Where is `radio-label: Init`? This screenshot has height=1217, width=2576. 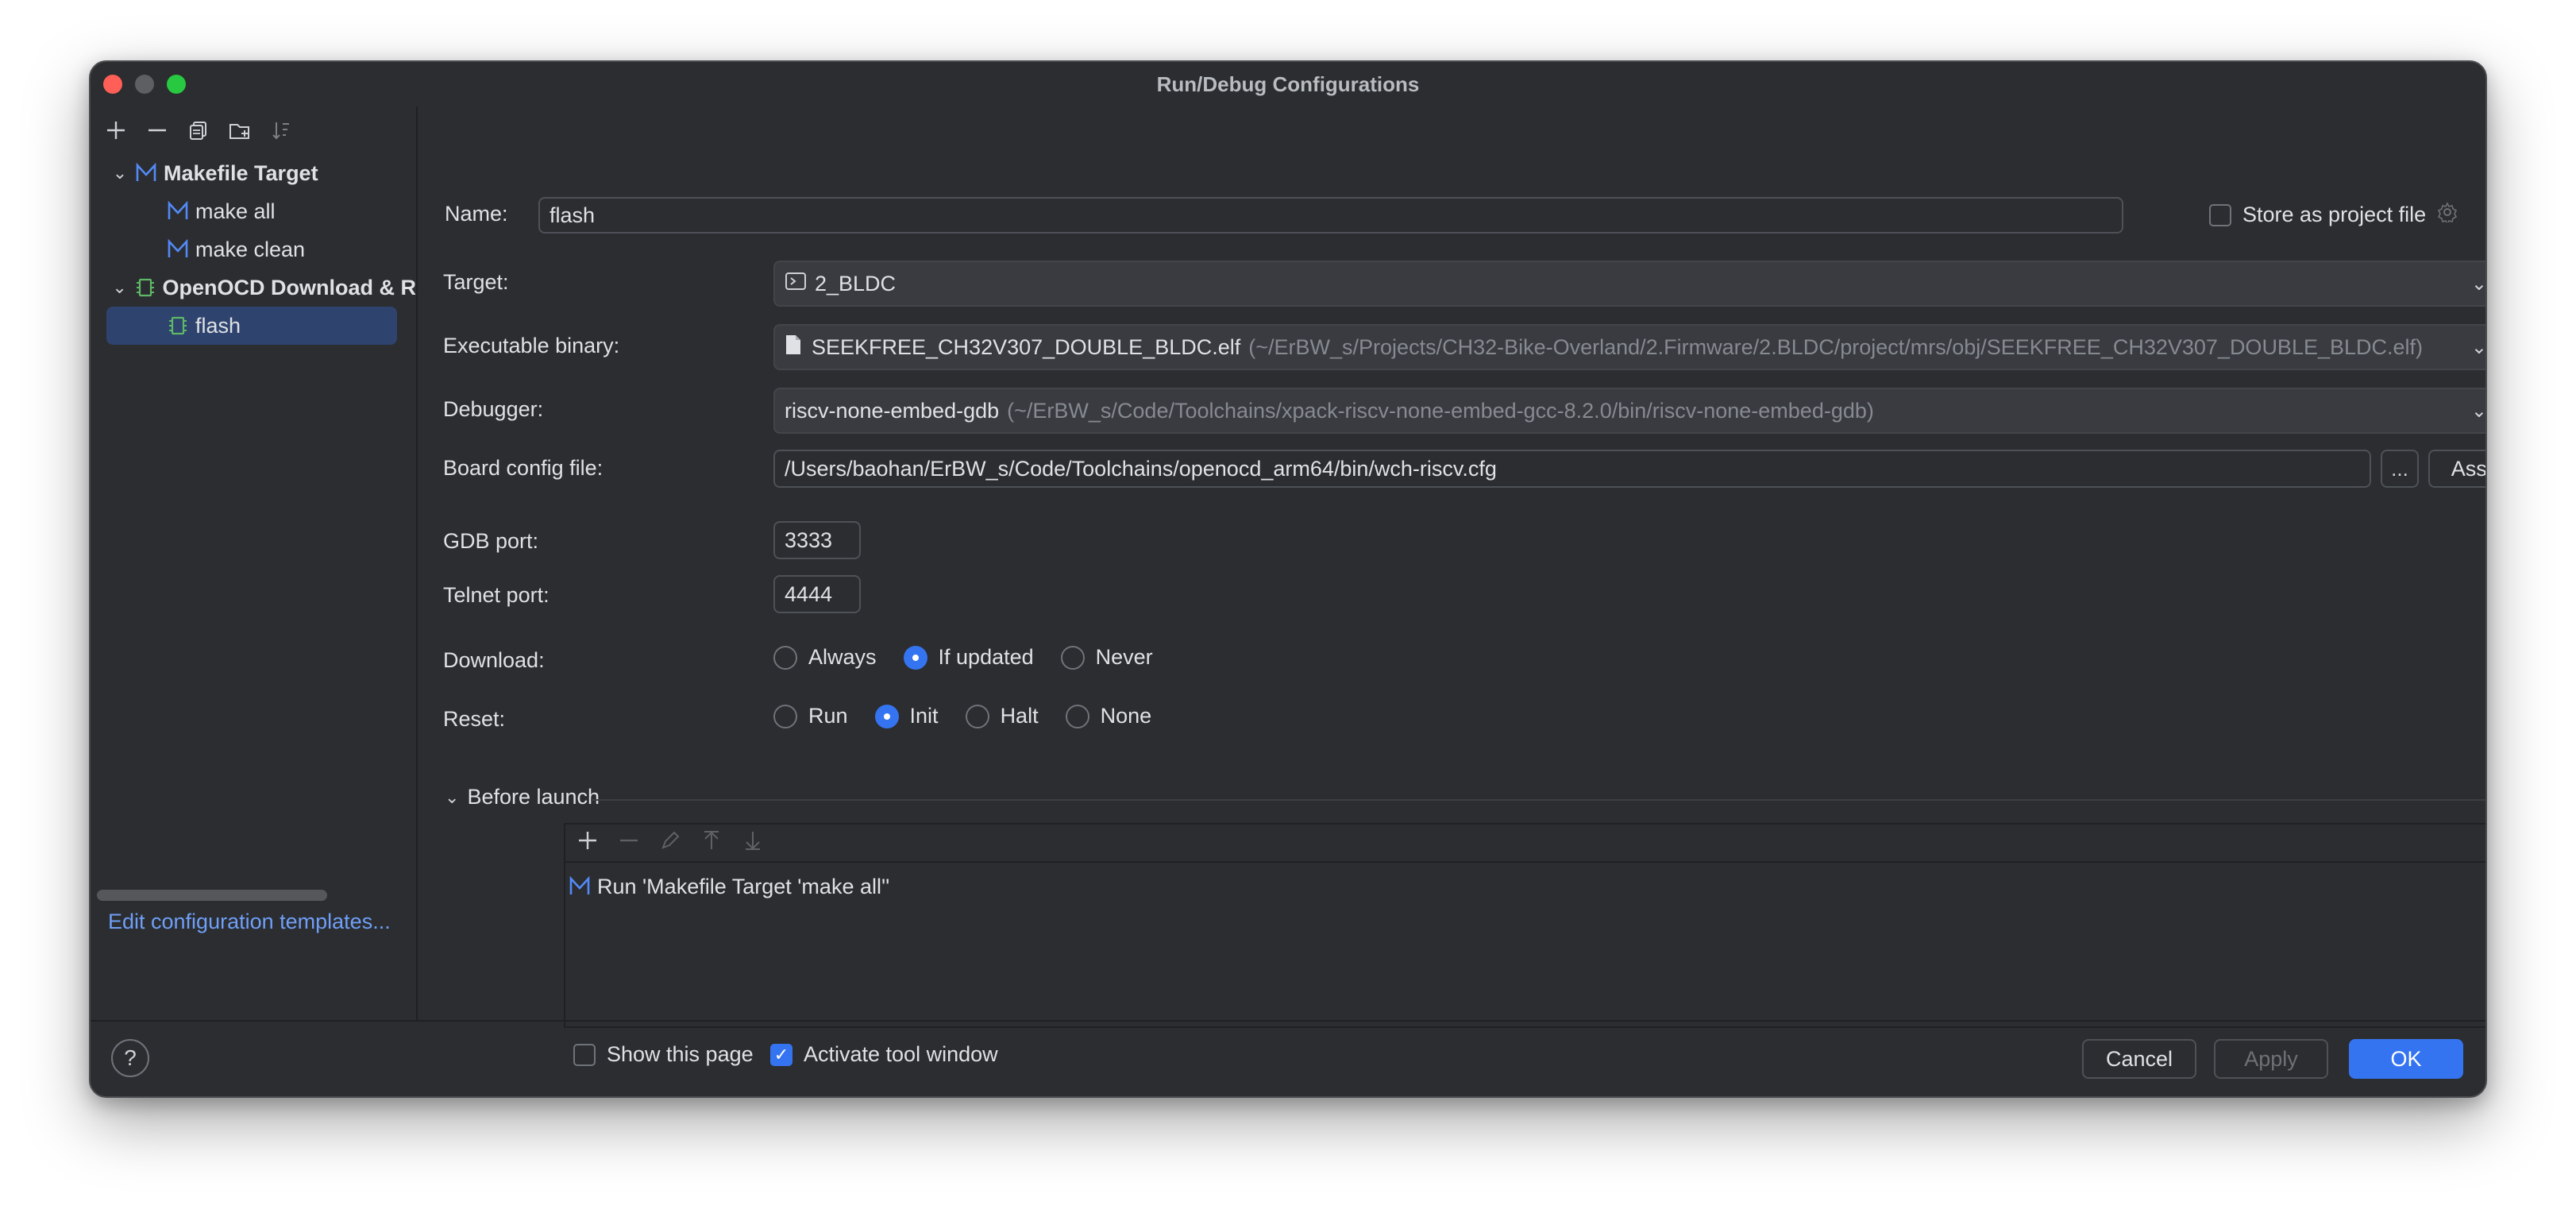
radio-label: Init is located at coordinates (924, 716).